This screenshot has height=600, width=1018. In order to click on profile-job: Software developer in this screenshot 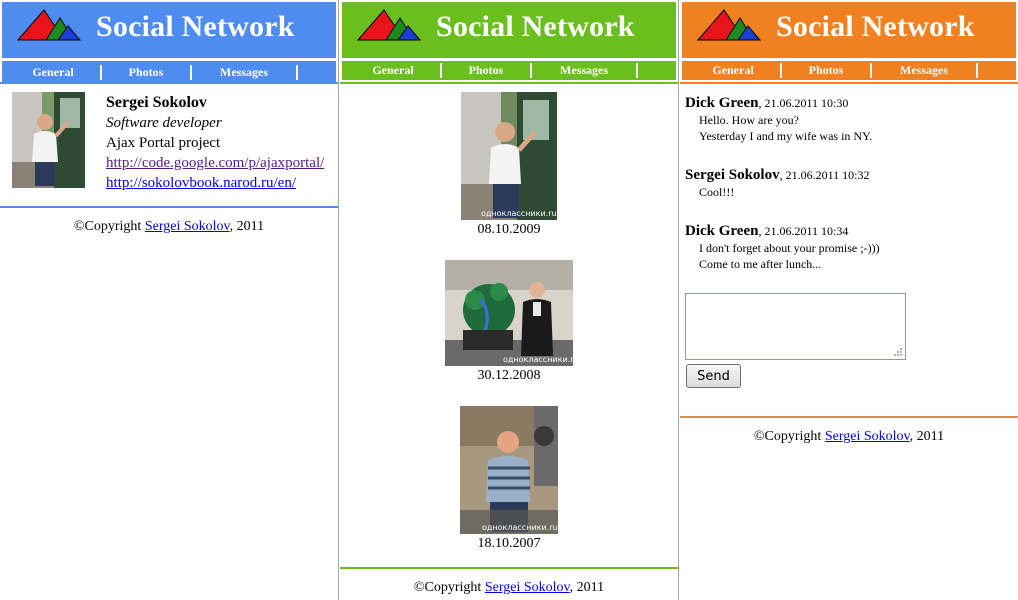, I will do `click(164, 123)`.